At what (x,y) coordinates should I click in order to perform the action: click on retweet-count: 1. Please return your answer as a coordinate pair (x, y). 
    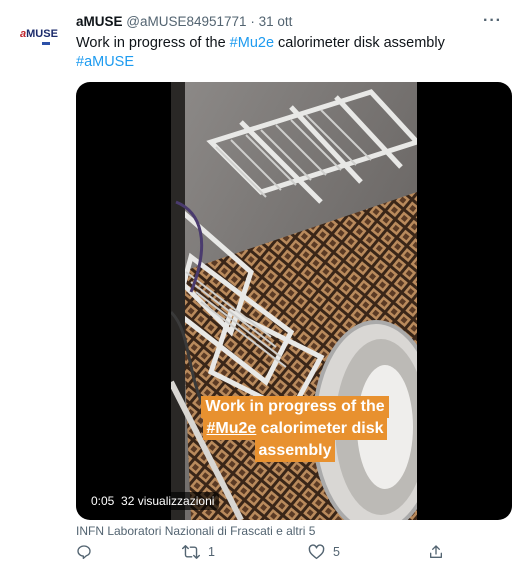
    Looking at the image, I should click on (211, 552).